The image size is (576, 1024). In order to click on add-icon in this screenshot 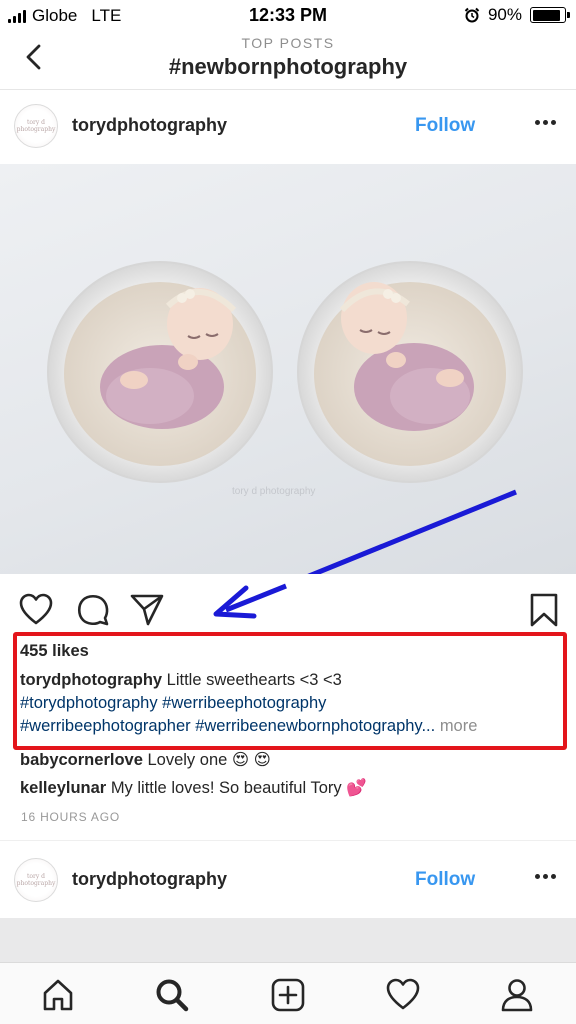, I will do `click(288, 995)`.